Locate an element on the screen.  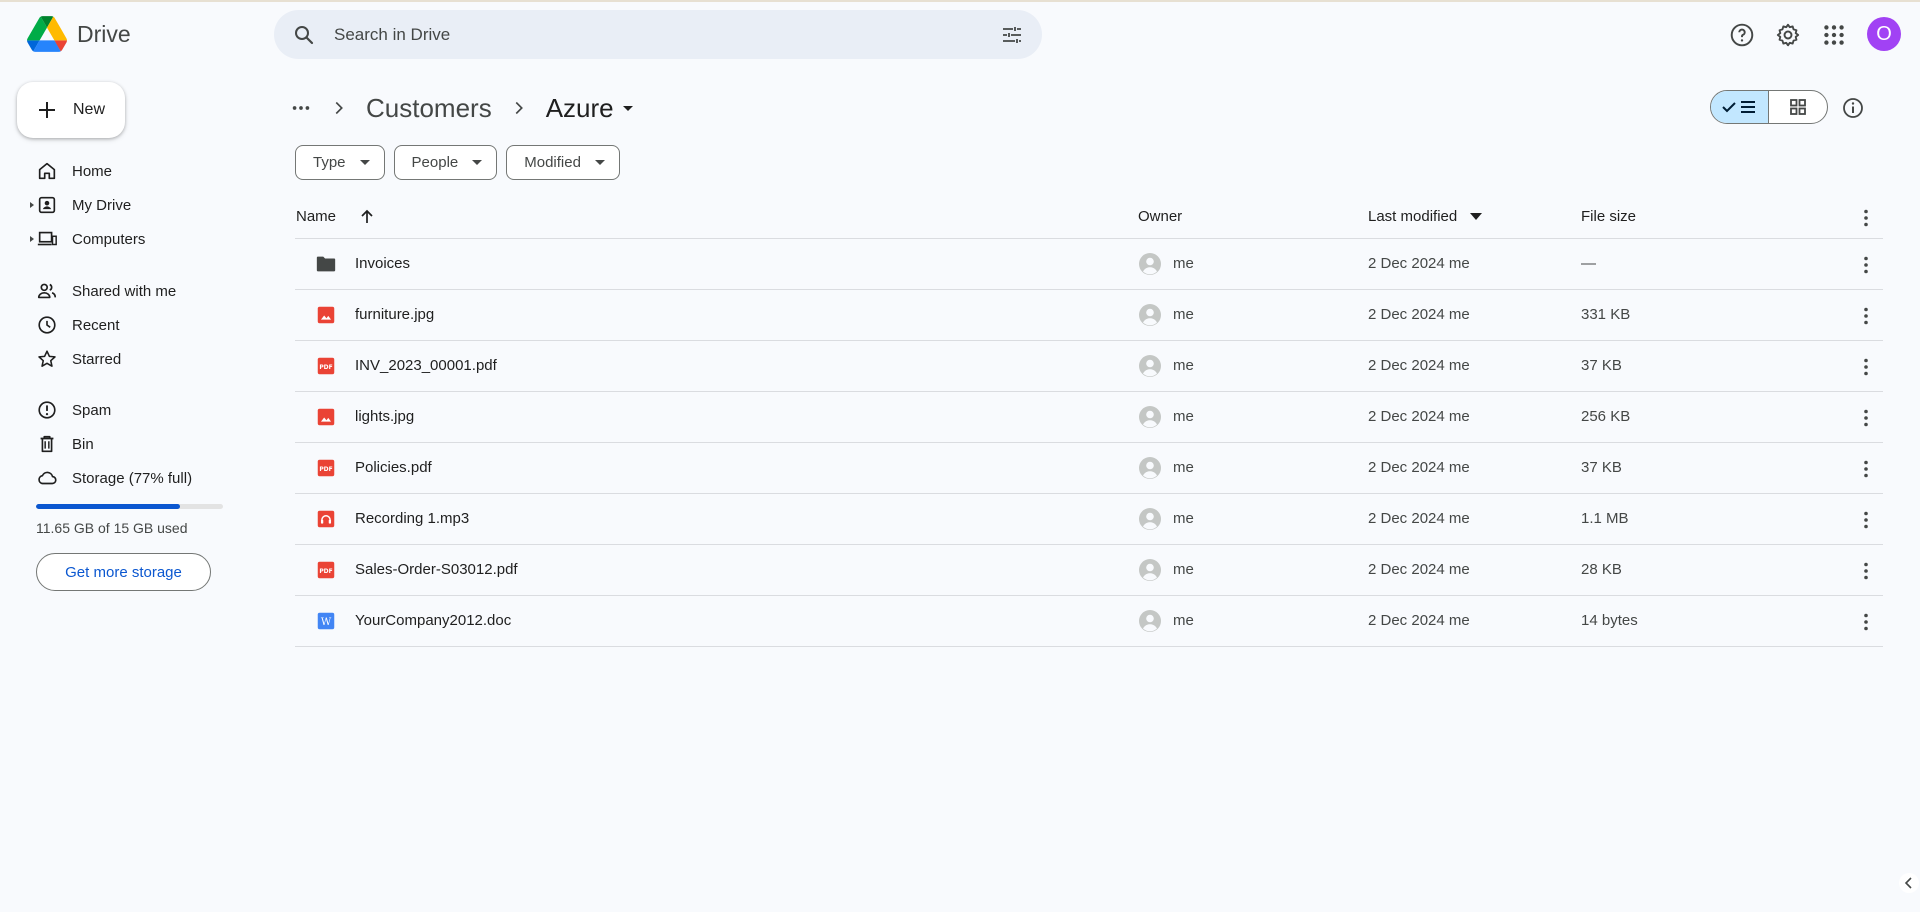
sidebar-item-recent: Recent is located at coordinates (143, 325).